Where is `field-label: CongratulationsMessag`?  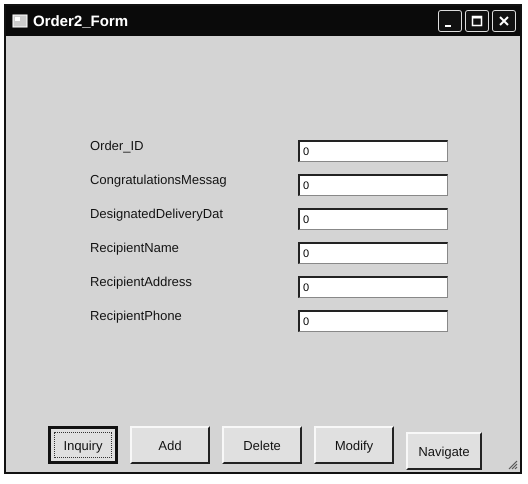
field-label: CongratulationsMessag is located at coordinates (159, 179).